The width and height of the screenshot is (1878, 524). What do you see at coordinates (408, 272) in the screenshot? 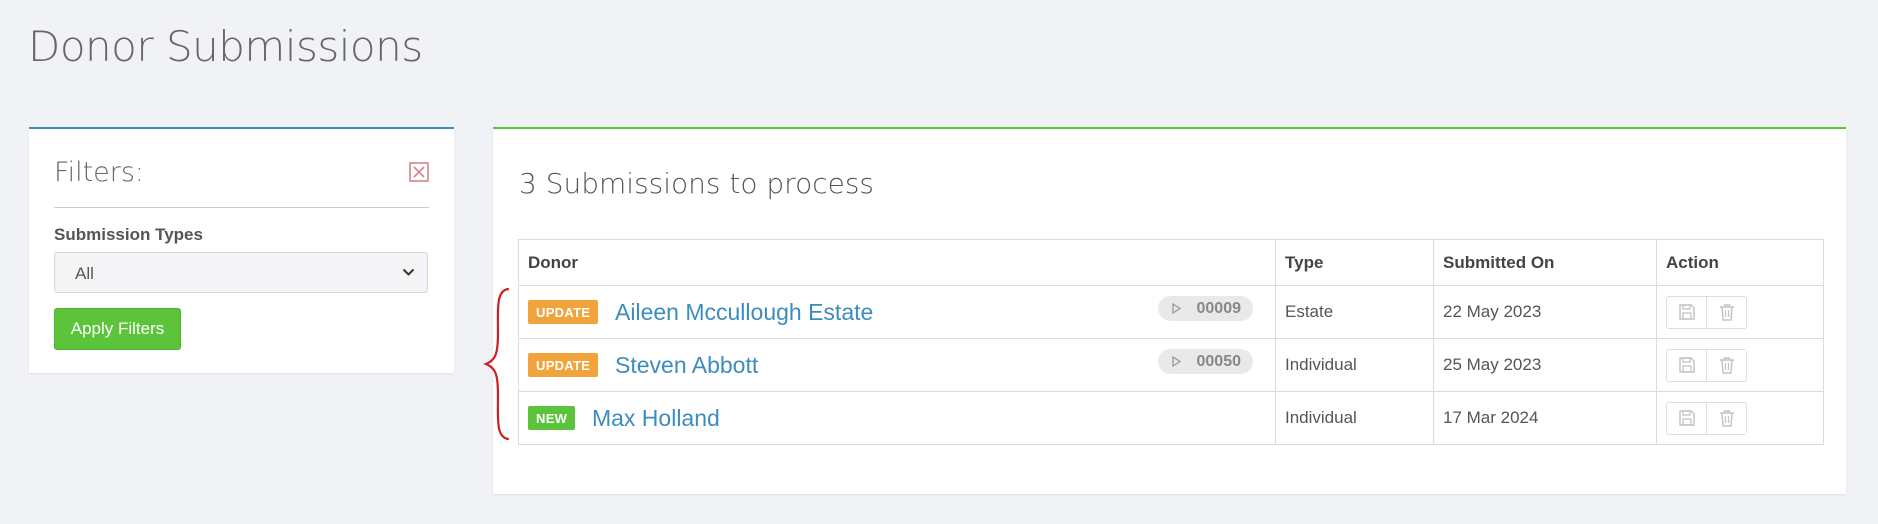
I see `chevron-down-icon` at bounding box center [408, 272].